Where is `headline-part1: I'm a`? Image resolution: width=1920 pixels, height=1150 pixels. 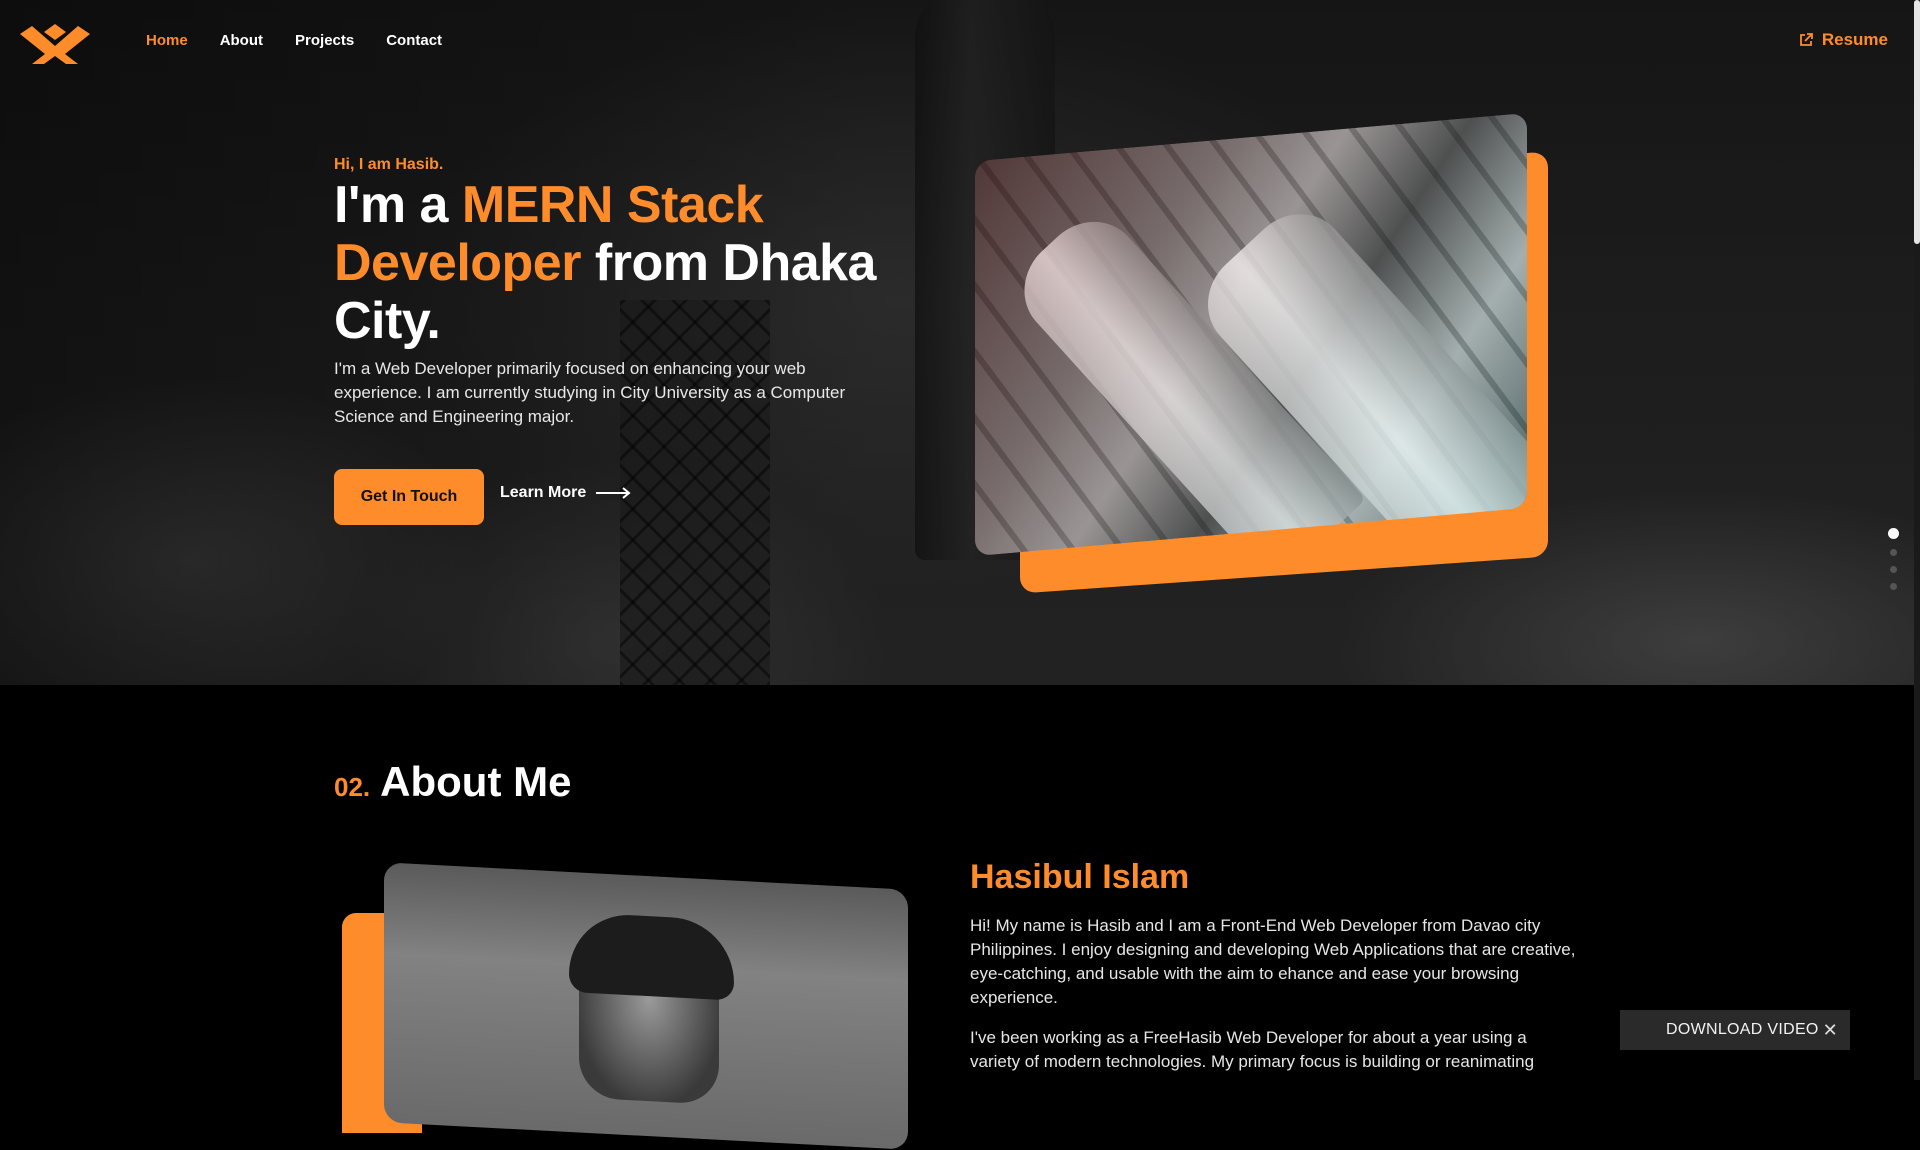
headline-part1: I'm a is located at coordinates (398, 205).